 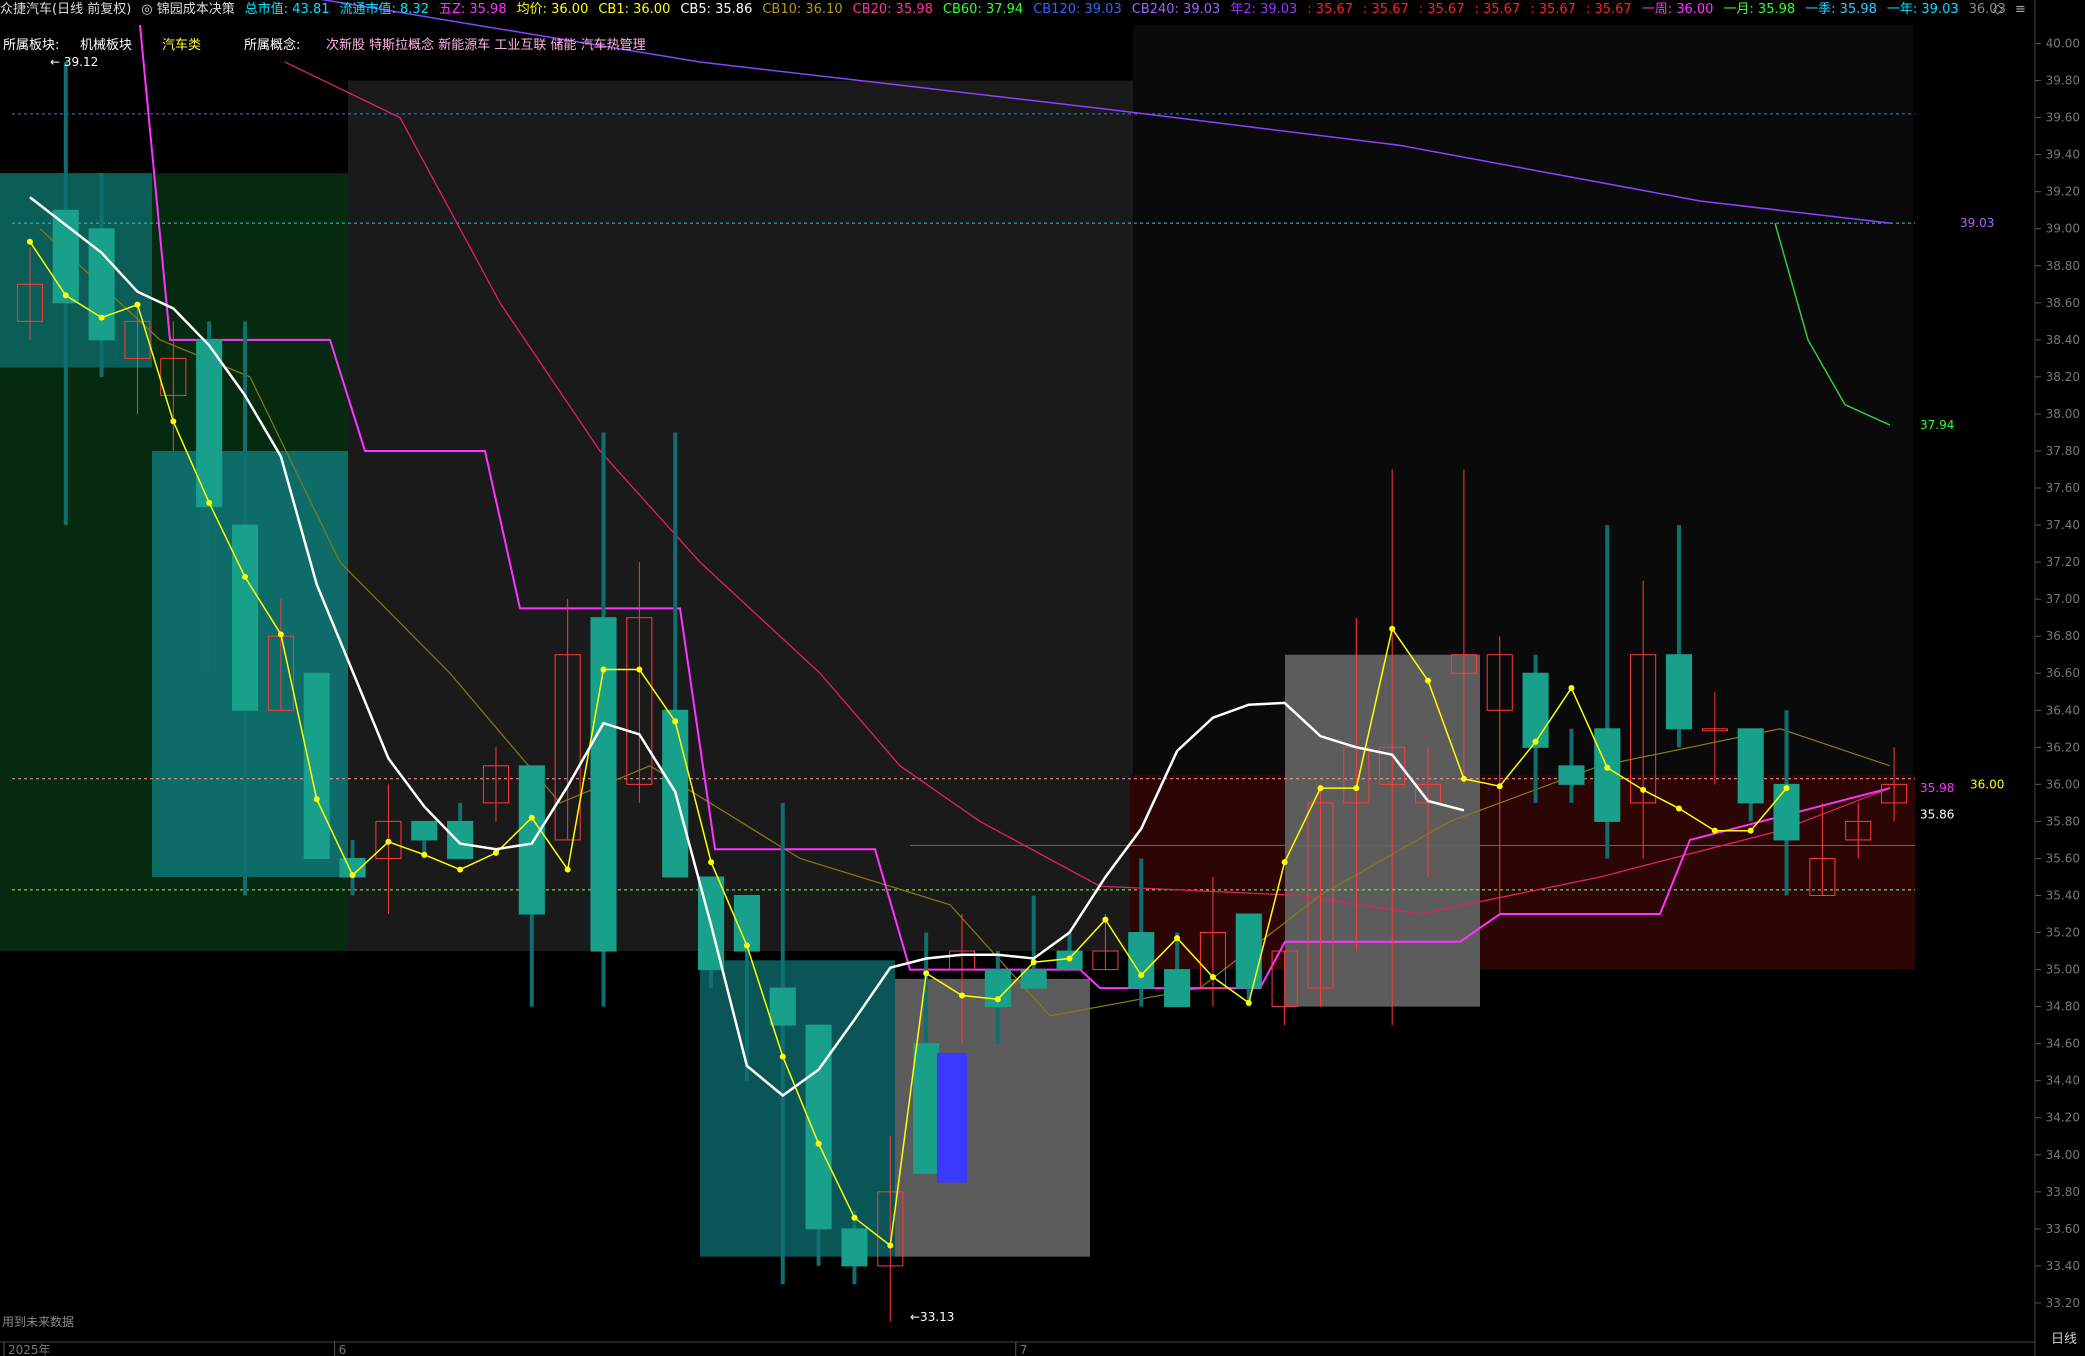 What do you see at coordinates (181, 43) in the screenshot?
I see `industry-label: 汽车类` at bounding box center [181, 43].